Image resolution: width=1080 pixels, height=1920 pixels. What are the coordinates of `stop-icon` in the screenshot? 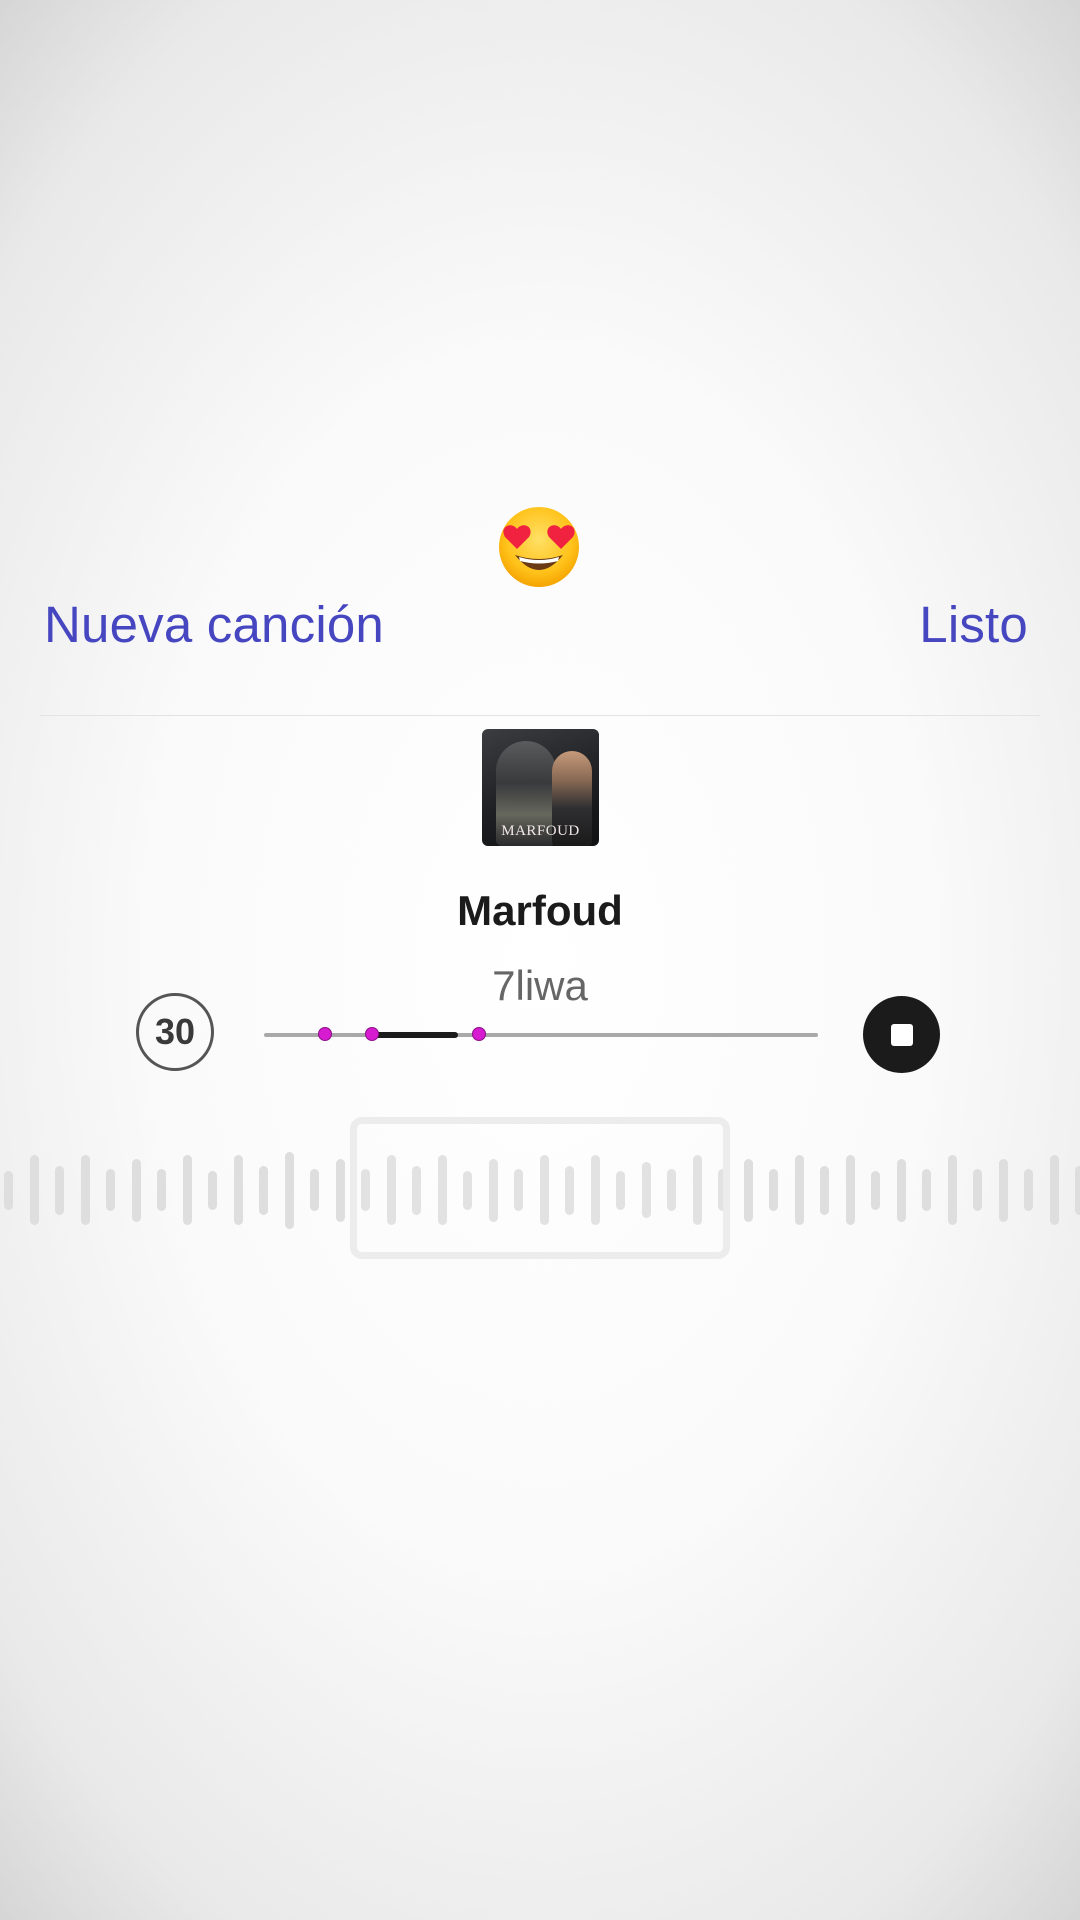 It's located at (901, 1034).